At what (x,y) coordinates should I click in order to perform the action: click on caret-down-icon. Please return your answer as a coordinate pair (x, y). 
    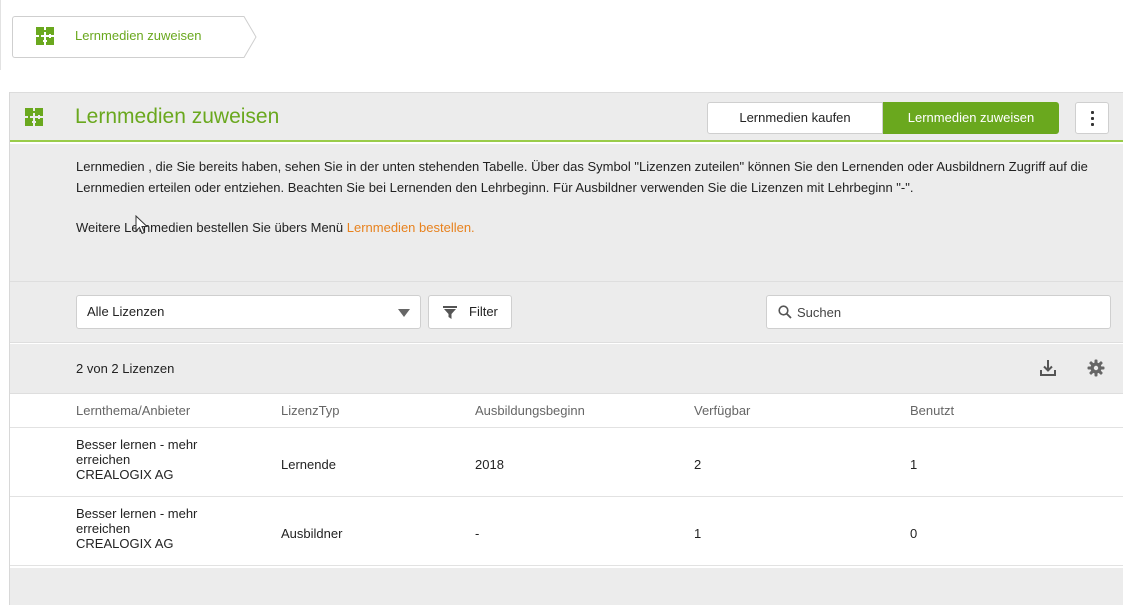
    Looking at the image, I should click on (404, 313).